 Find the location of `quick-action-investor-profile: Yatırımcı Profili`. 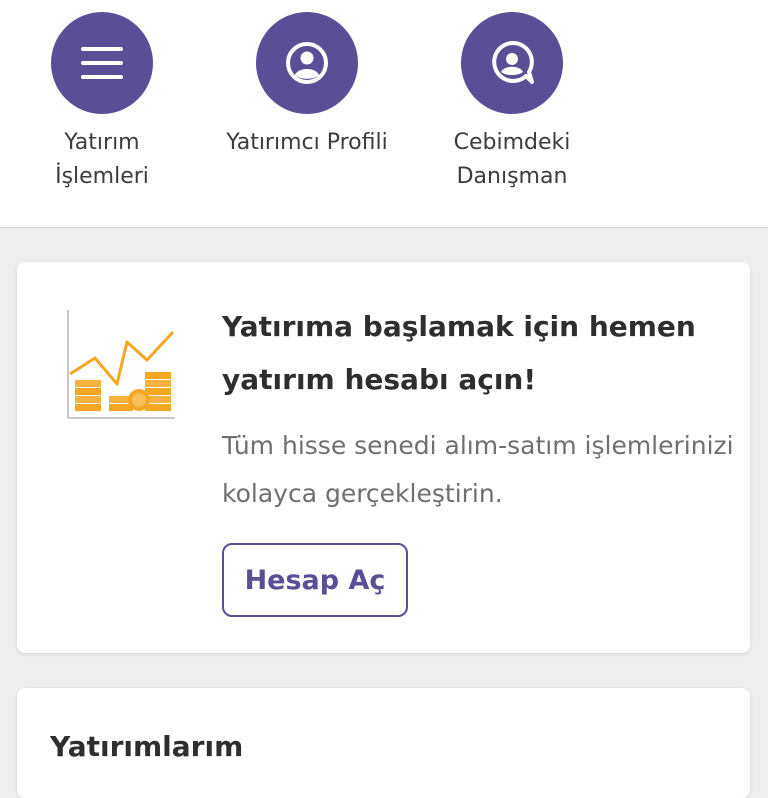

quick-action-investor-profile: Yatırımcı Profili is located at coordinates (307, 86).